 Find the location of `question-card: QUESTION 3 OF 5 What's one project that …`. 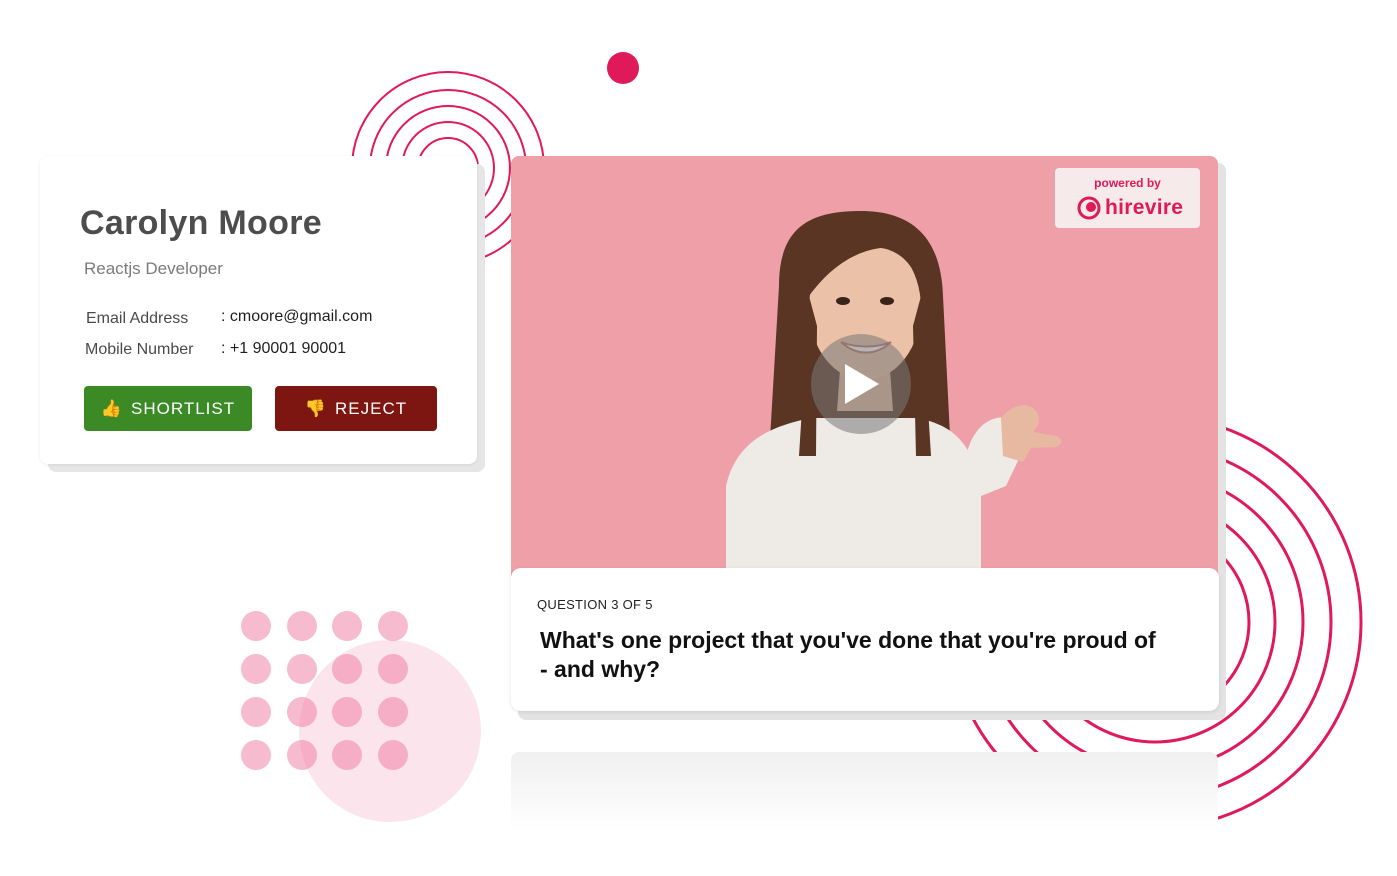

question-card: QUESTION 3 OF 5 What's one project that … is located at coordinates (865, 639).